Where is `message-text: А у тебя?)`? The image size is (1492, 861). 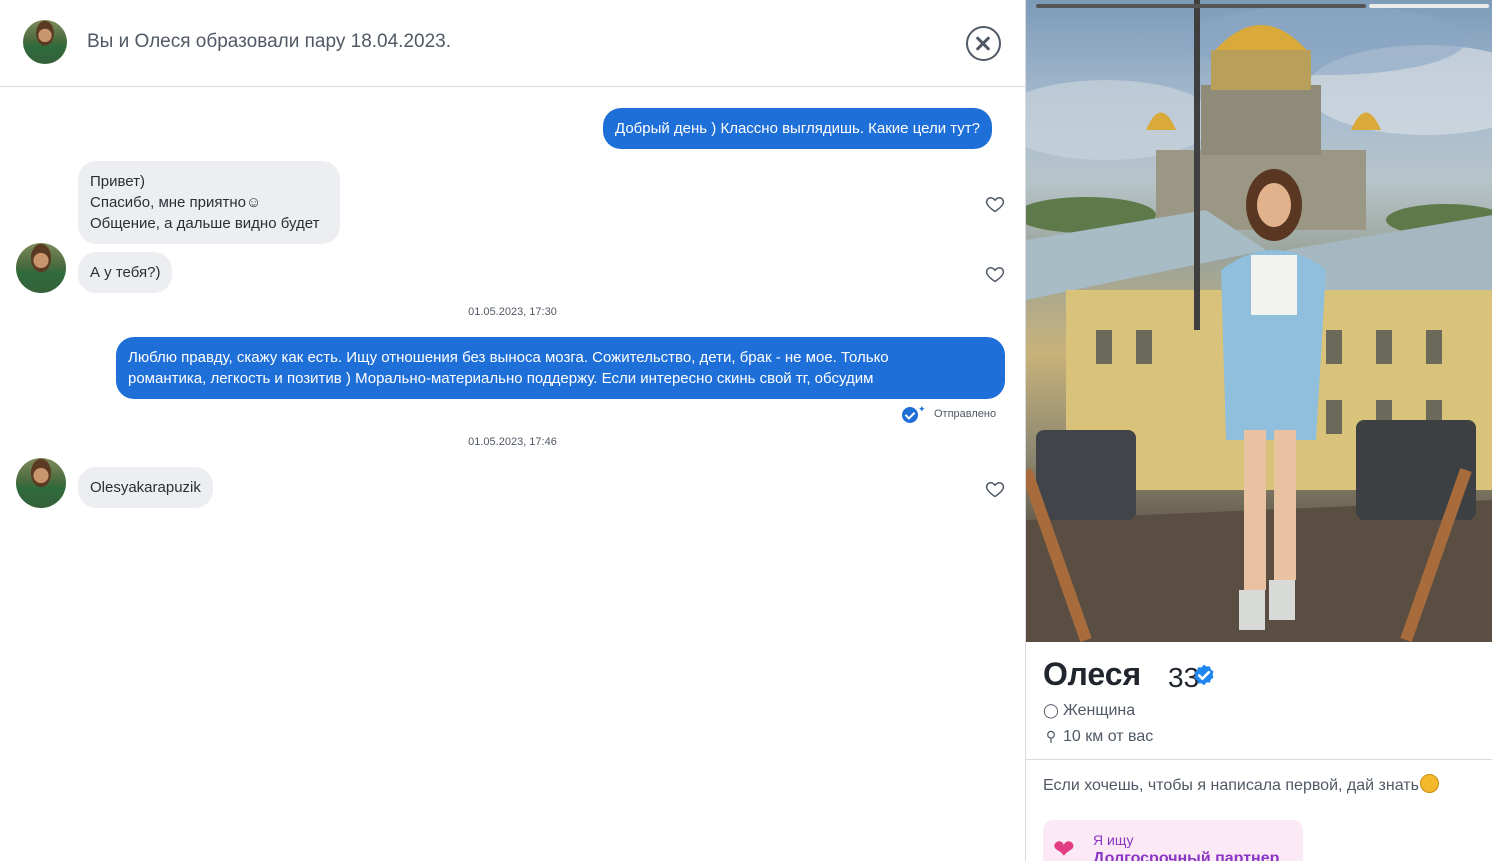
message-text: А у тебя?) is located at coordinates (125, 272).